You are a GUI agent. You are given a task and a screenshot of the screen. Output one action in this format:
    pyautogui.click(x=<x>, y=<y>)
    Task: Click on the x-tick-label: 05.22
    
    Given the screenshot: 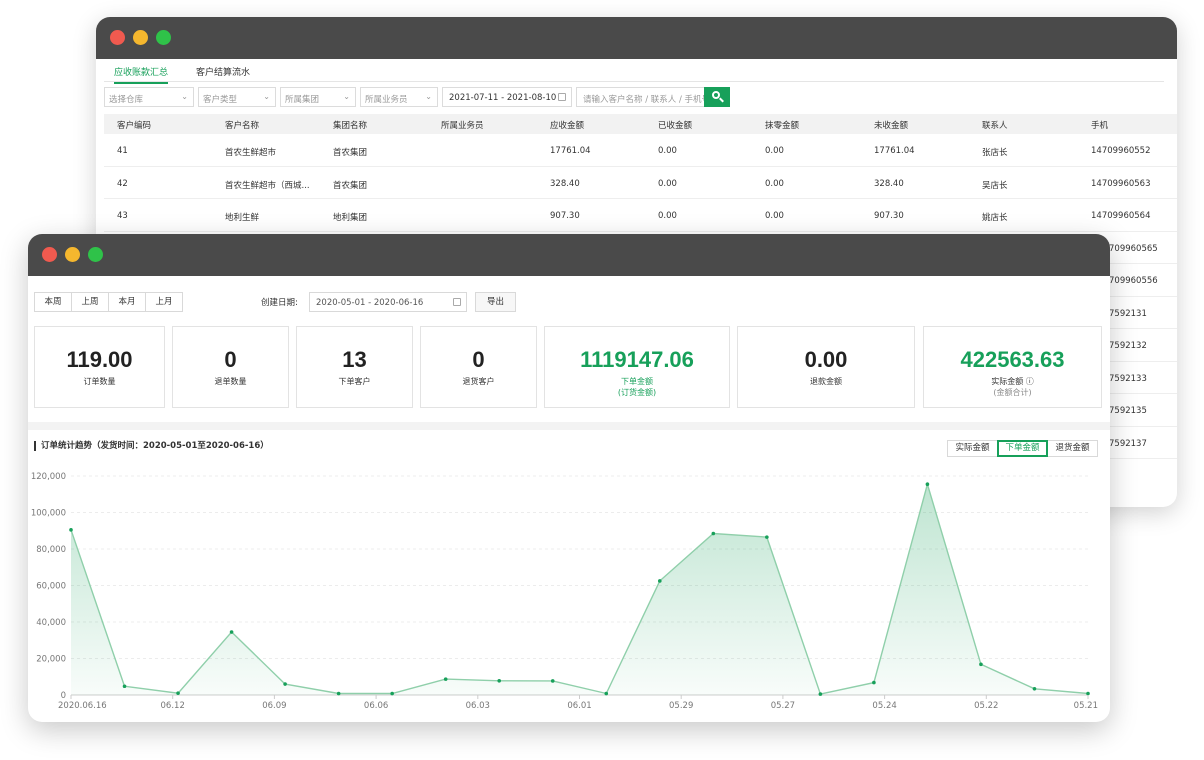 What is the action you would take?
    pyautogui.click(x=986, y=706)
    